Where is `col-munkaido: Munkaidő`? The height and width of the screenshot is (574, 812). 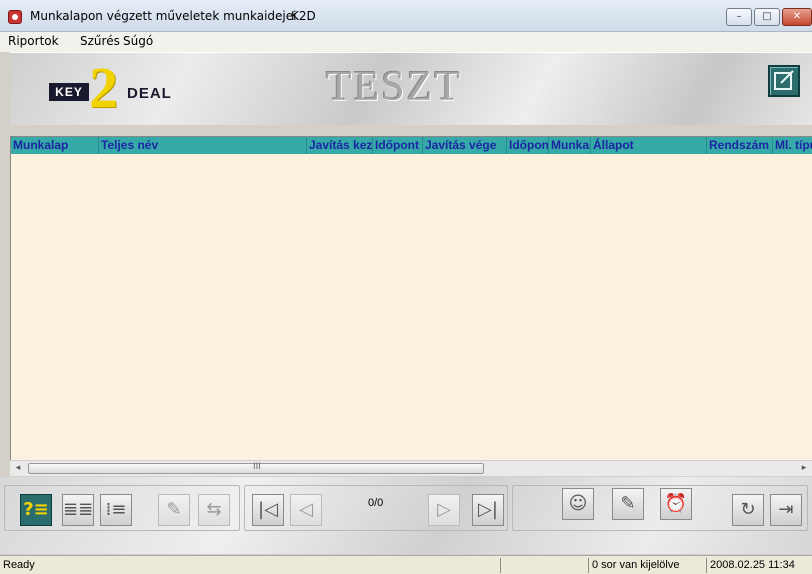 col-munkaido: Munkaidő is located at coordinates (570, 145).